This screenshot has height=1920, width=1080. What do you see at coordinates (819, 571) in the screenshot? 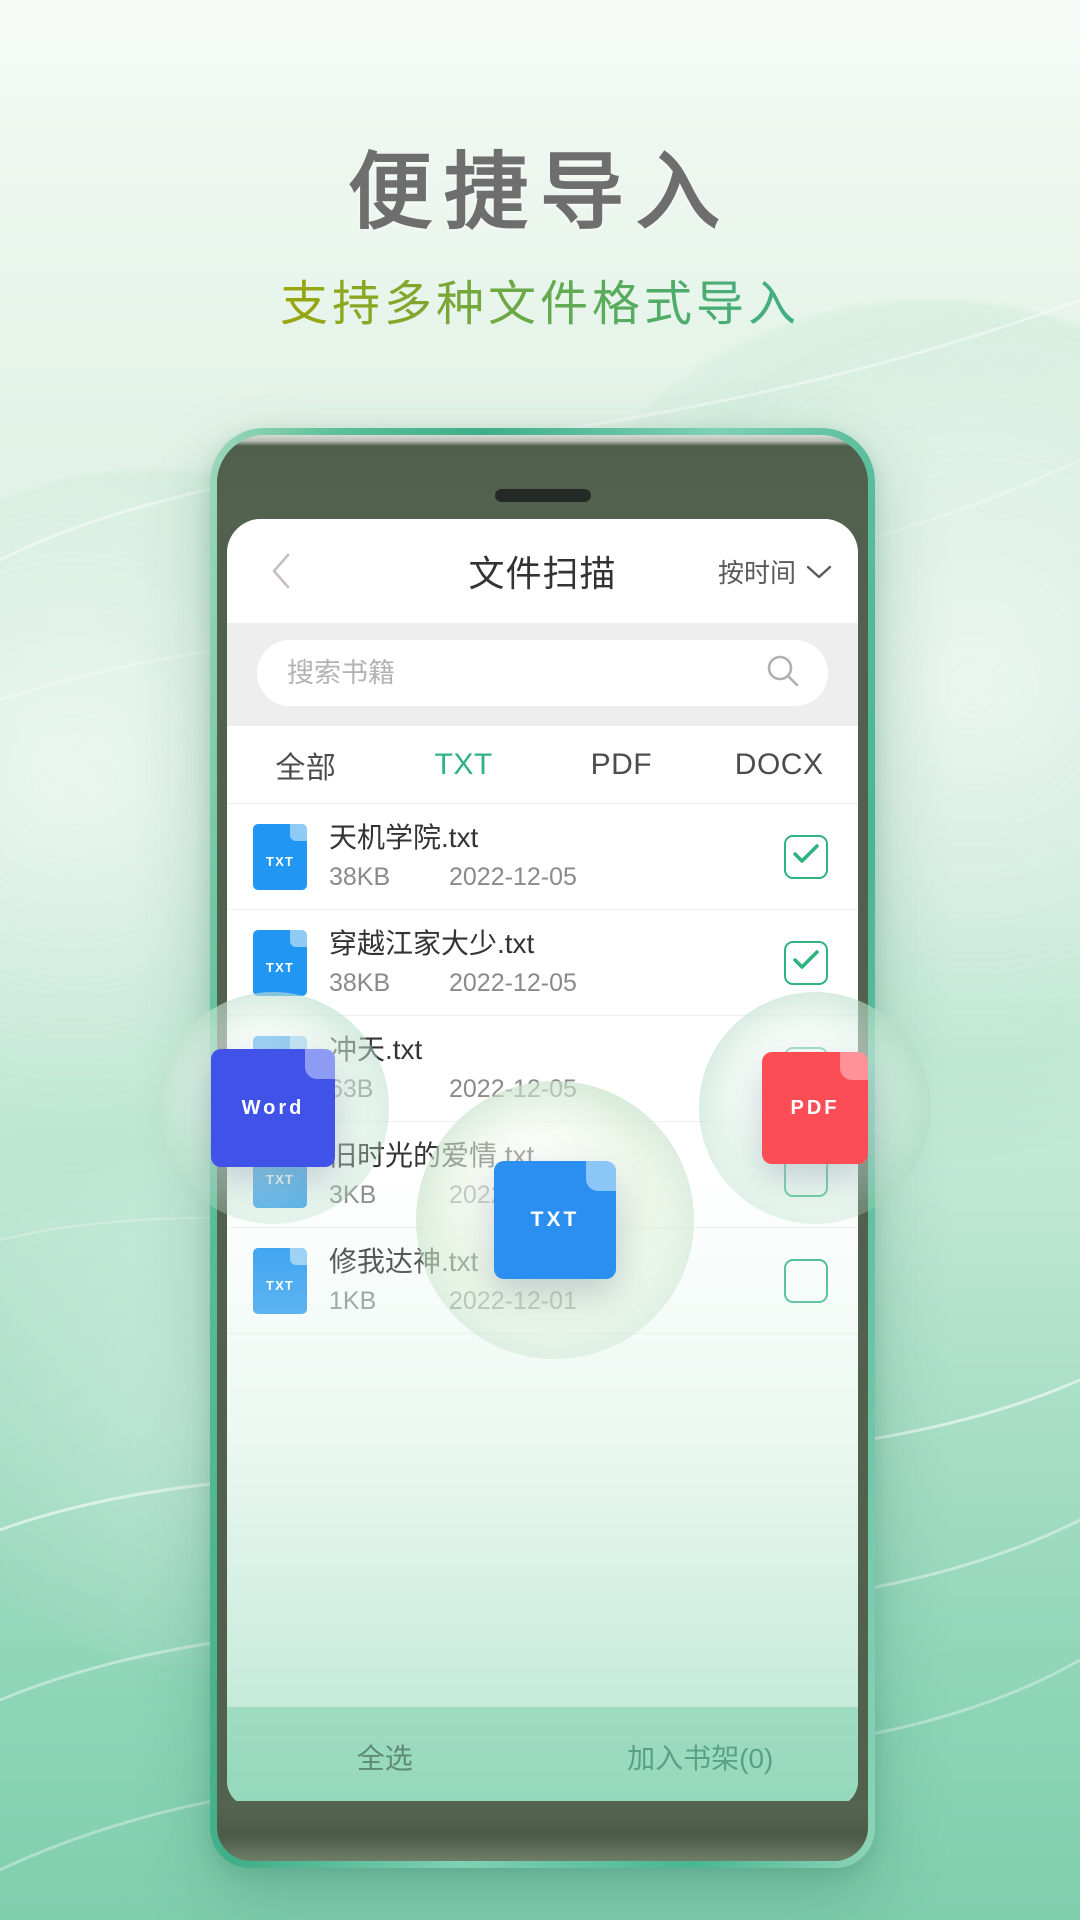
I see `chevron-down-icon` at bounding box center [819, 571].